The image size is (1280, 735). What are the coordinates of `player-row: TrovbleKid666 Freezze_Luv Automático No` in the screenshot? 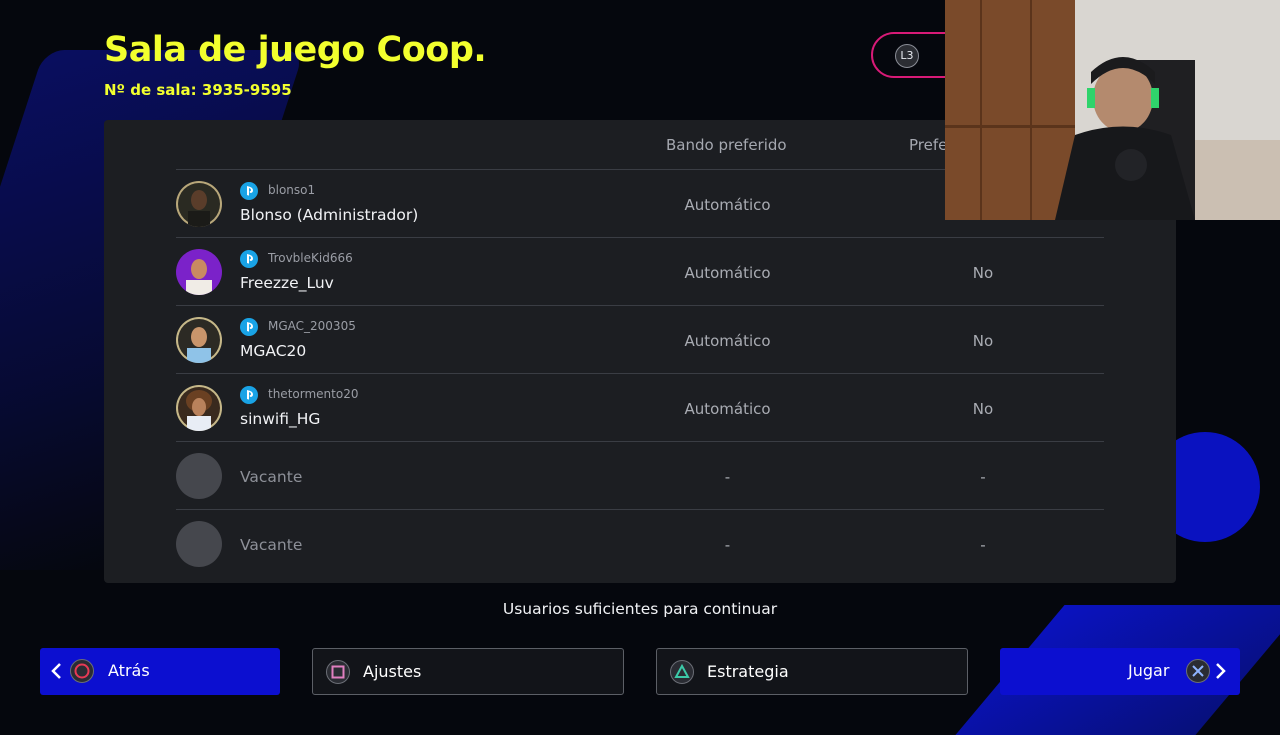 It's located at (640, 271).